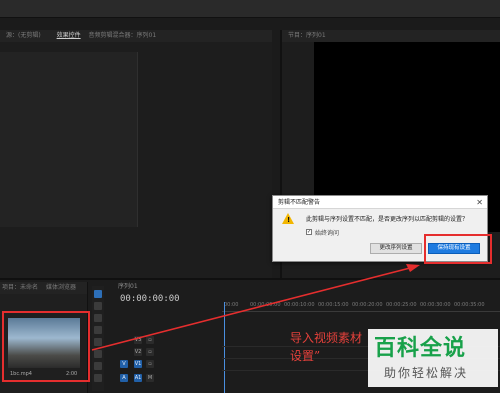  I want to click on watermark-title: 百科全说, so click(420, 348).